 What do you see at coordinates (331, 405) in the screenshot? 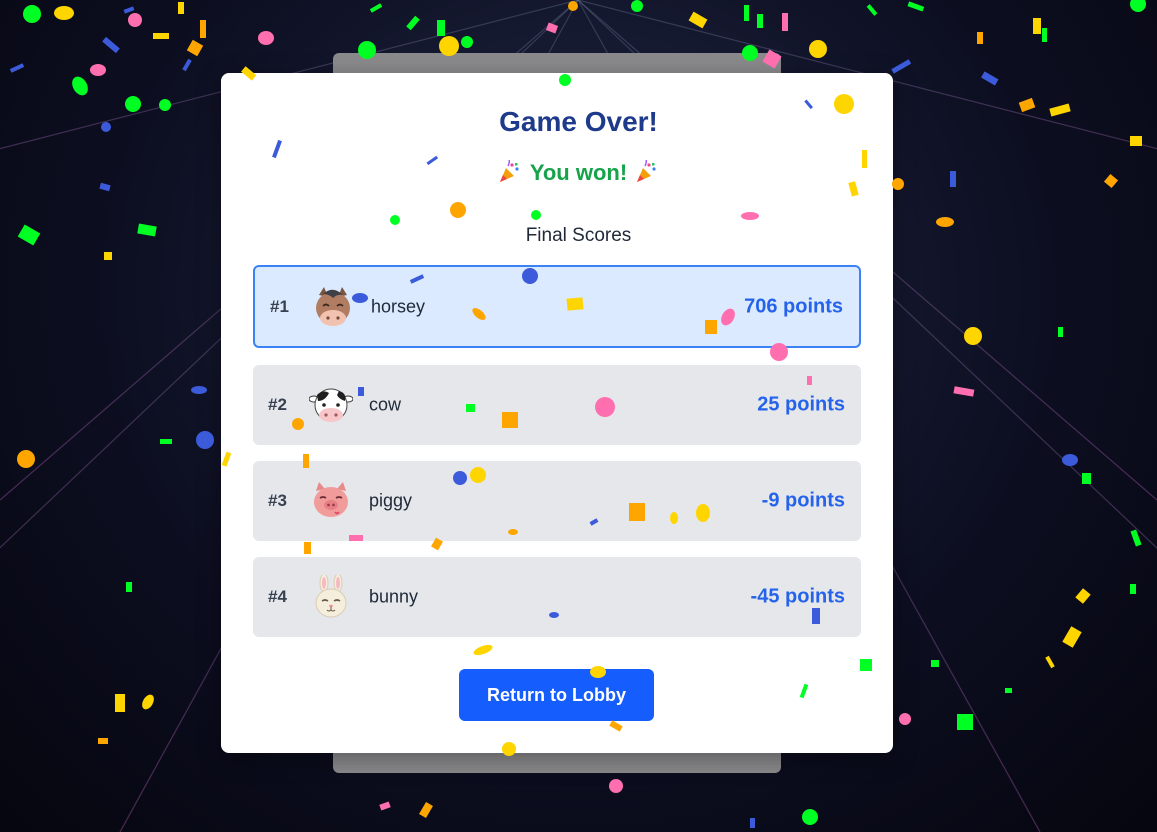
I see `cow-face-icon` at bounding box center [331, 405].